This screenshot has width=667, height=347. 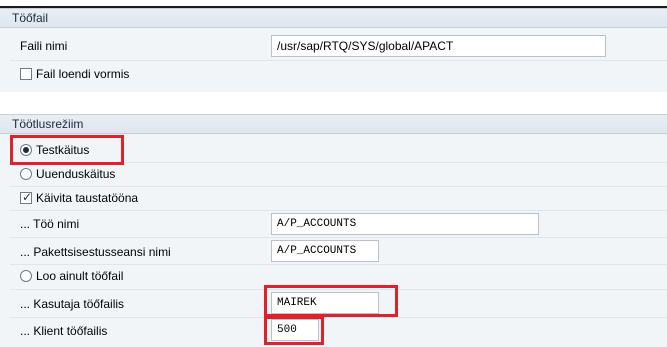 I want to click on job-name-label: ... Töö nimi, so click(x=50, y=224).